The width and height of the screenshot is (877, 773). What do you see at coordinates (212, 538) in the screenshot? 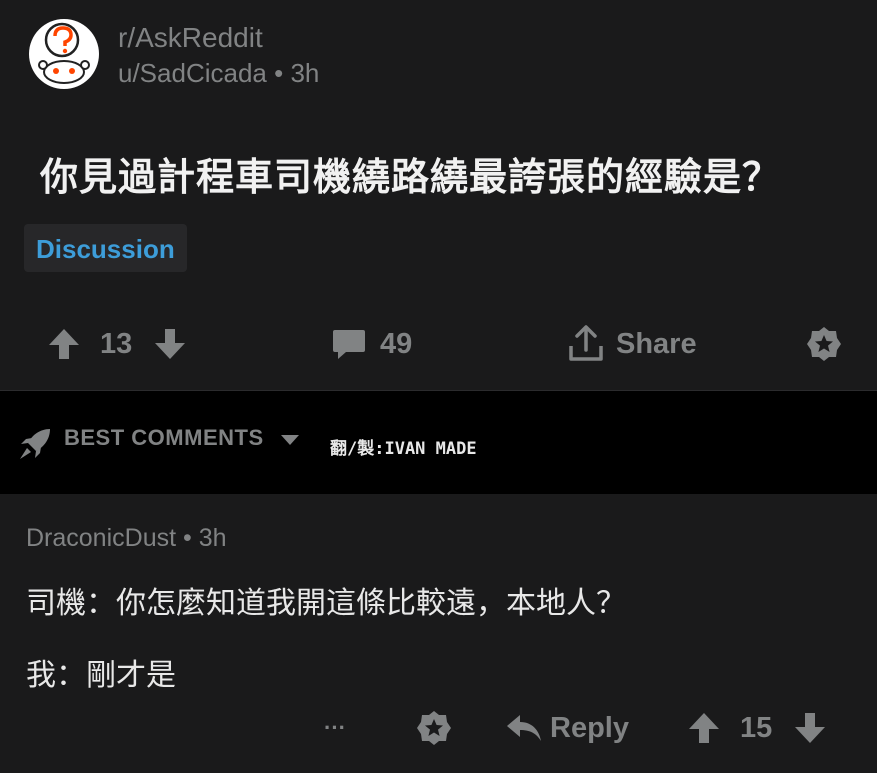
I see `comment-age: 3h` at bounding box center [212, 538].